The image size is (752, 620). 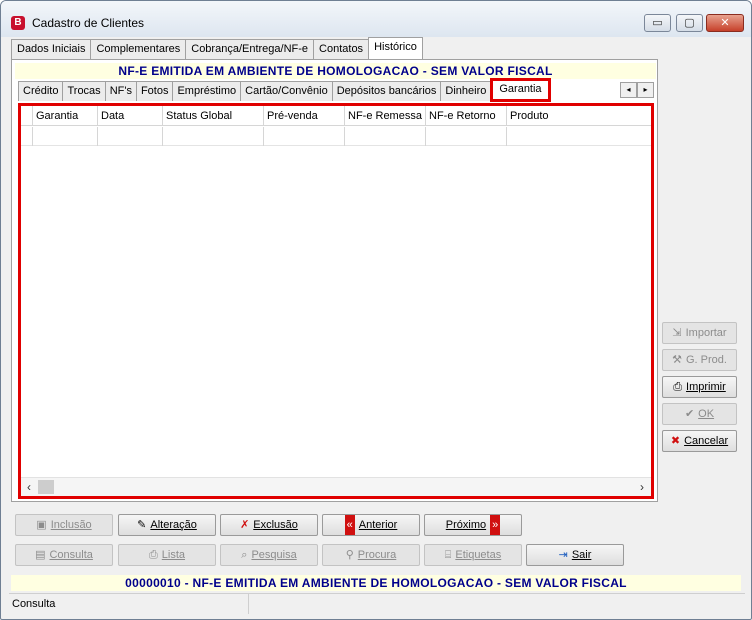 What do you see at coordinates (395, 48) in the screenshot?
I see `tab-historico: Histórico` at bounding box center [395, 48].